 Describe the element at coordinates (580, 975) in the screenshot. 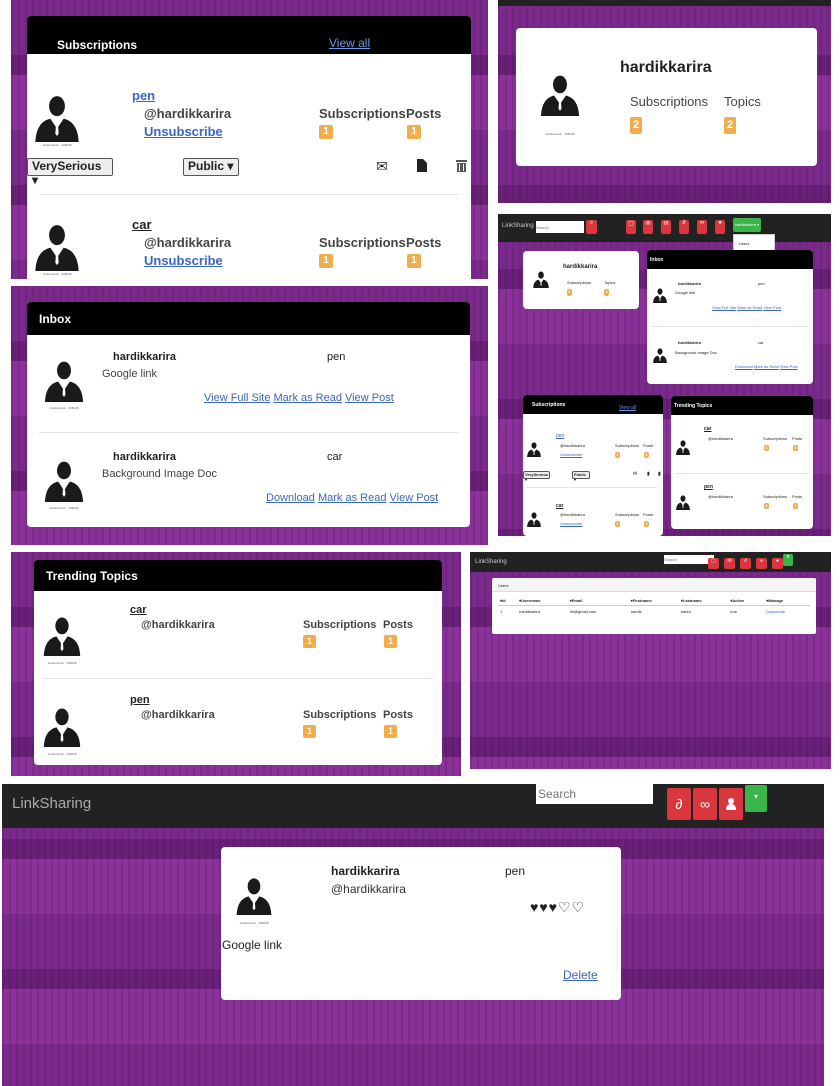

I see `delete-link: Delete` at that location.